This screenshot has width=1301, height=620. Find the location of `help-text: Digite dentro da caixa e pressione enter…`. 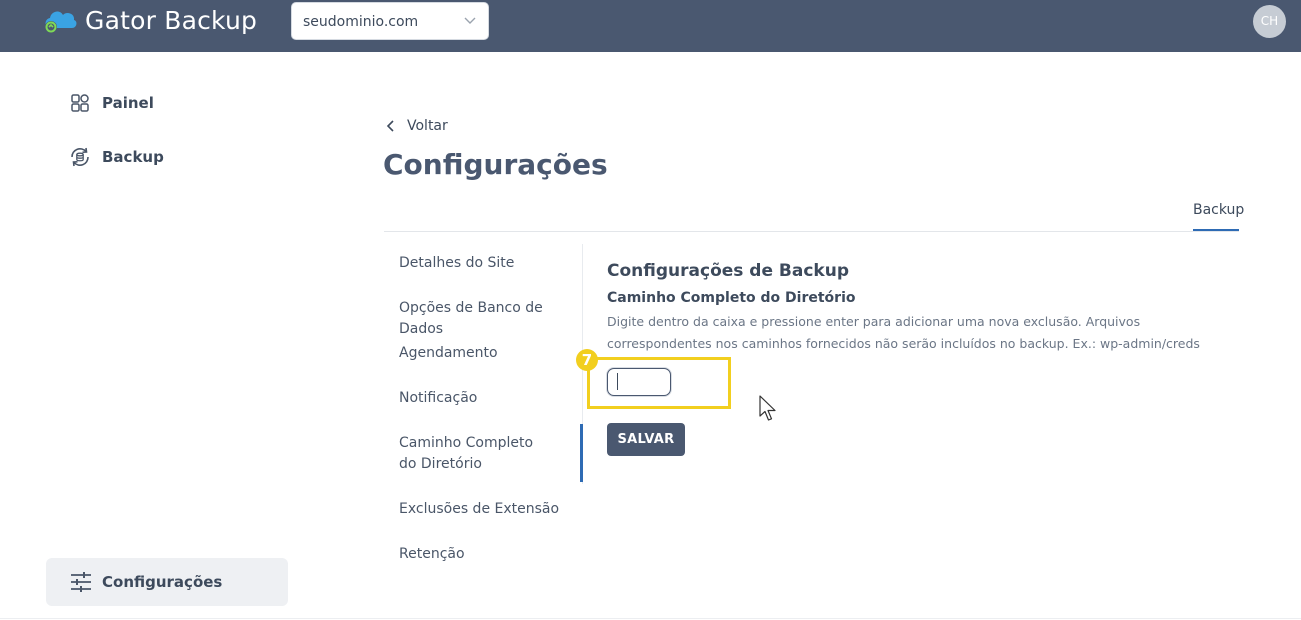

help-text: Digite dentro da caixa e pressione enter… is located at coordinates (903, 332).